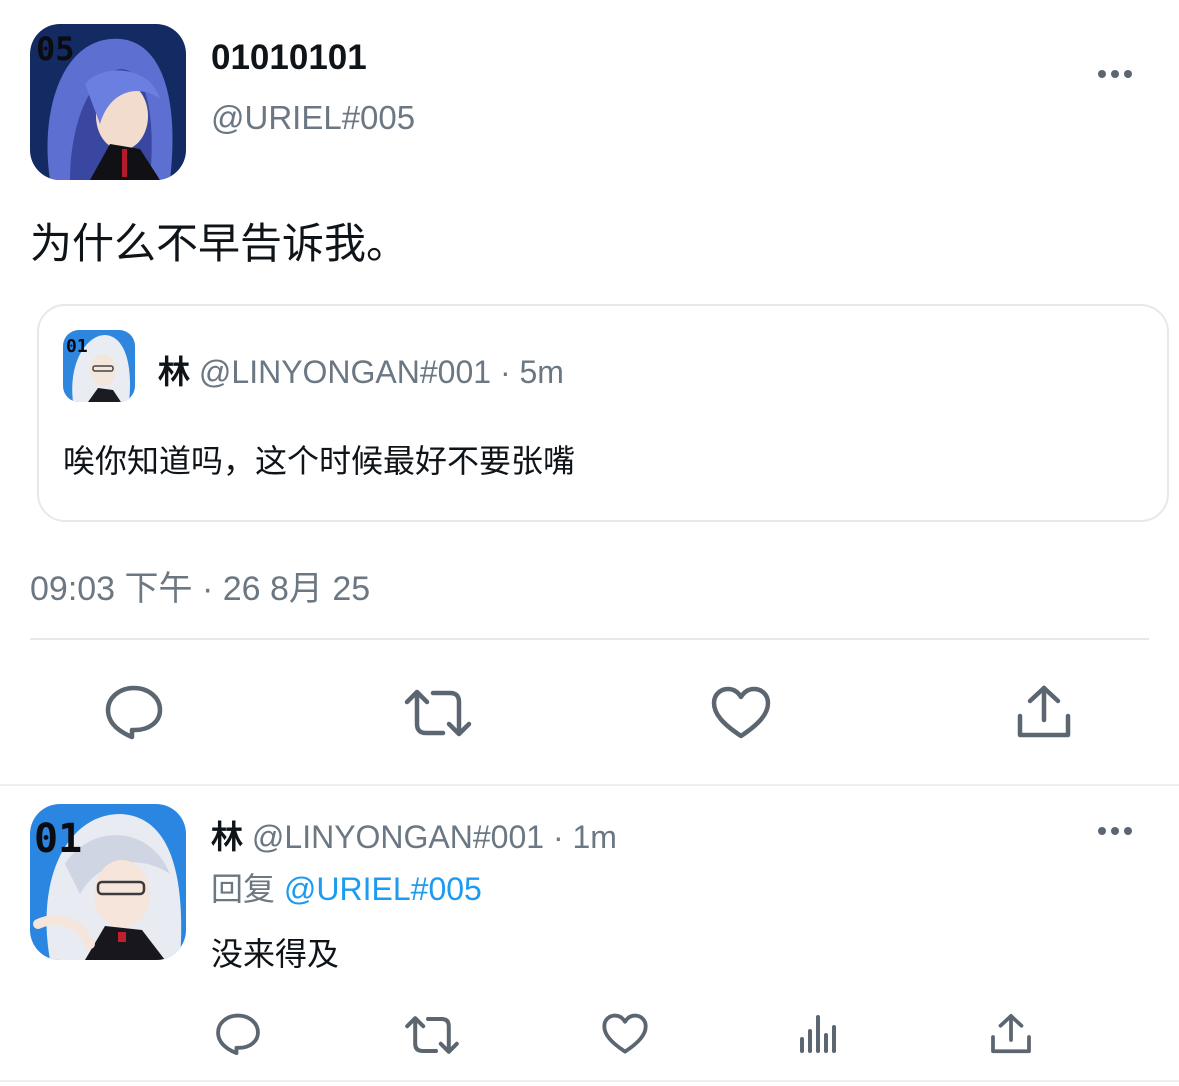 The image size is (1179, 1086). Describe the element at coordinates (99, 366) in the screenshot. I see `quoted-avatar: 01` at that location.